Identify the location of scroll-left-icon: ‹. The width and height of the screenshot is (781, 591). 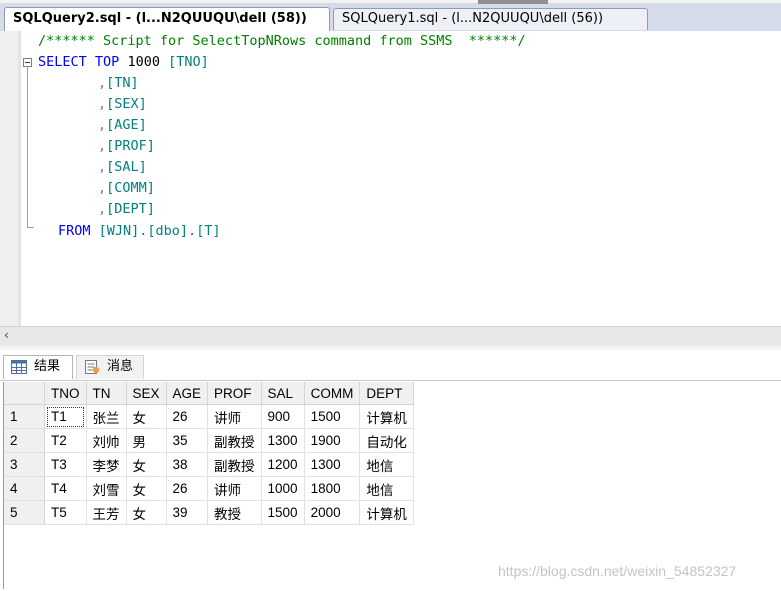
(6, 335).